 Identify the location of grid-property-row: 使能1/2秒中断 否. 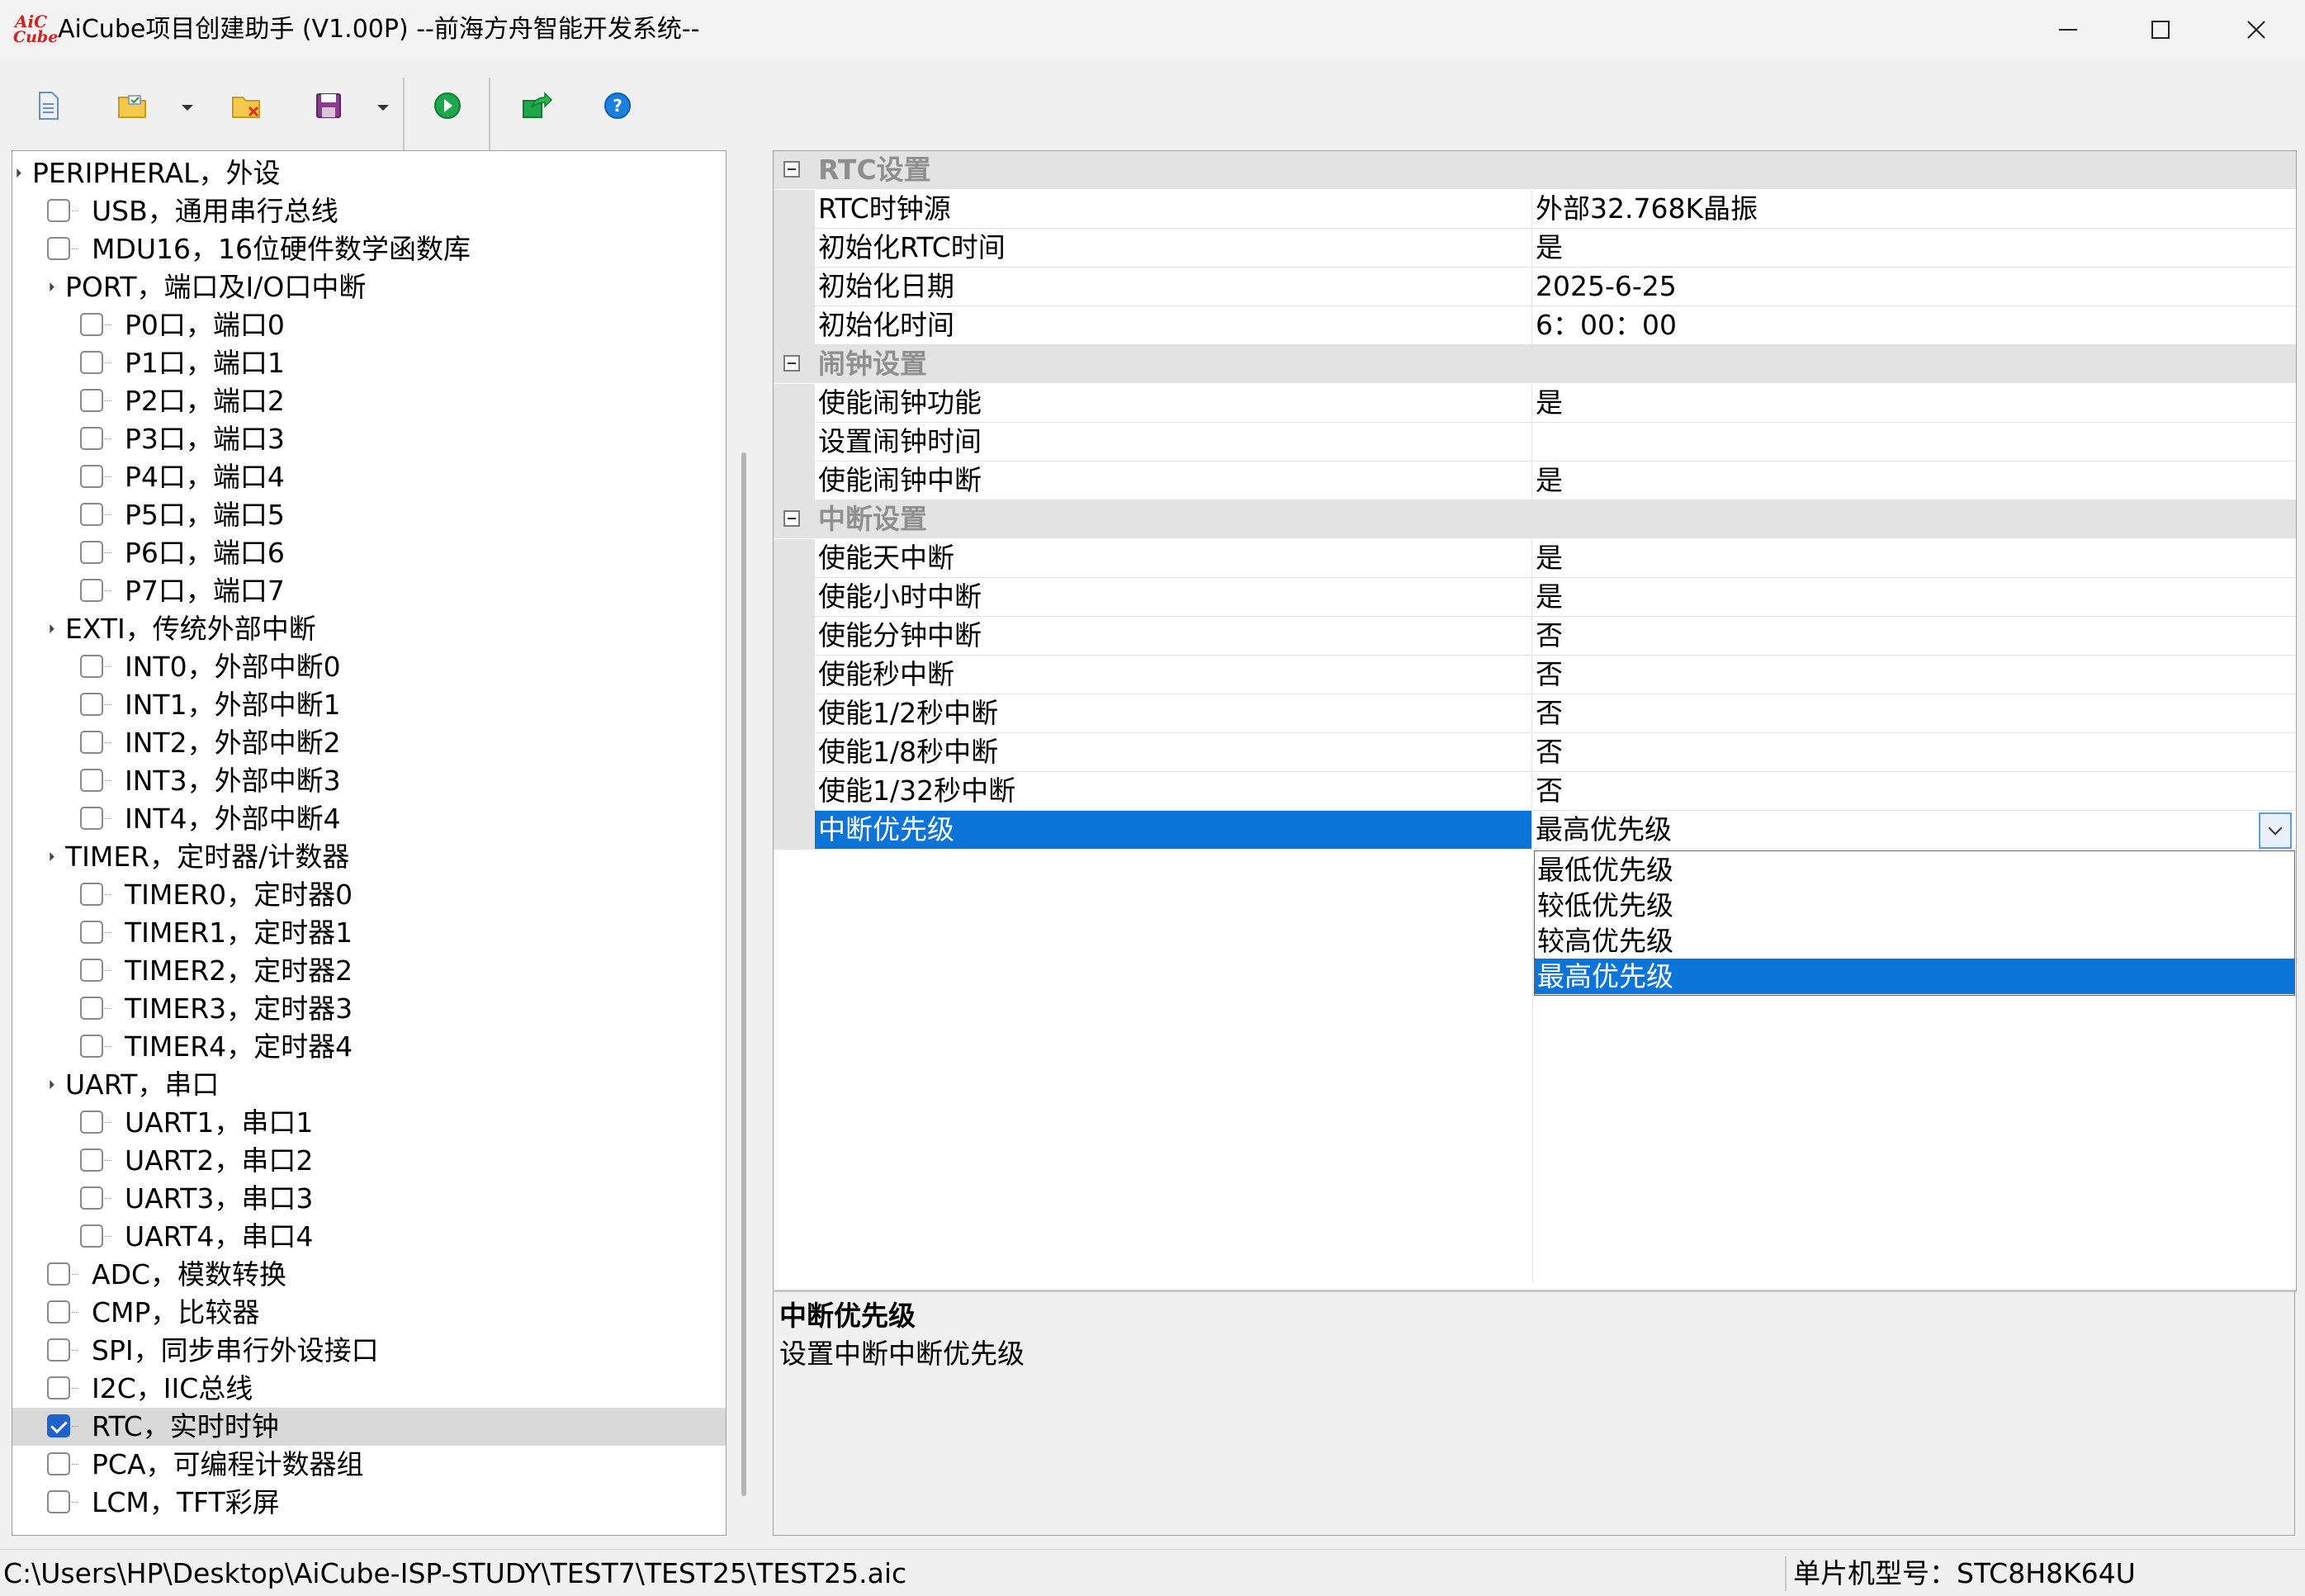
(1535, 713).